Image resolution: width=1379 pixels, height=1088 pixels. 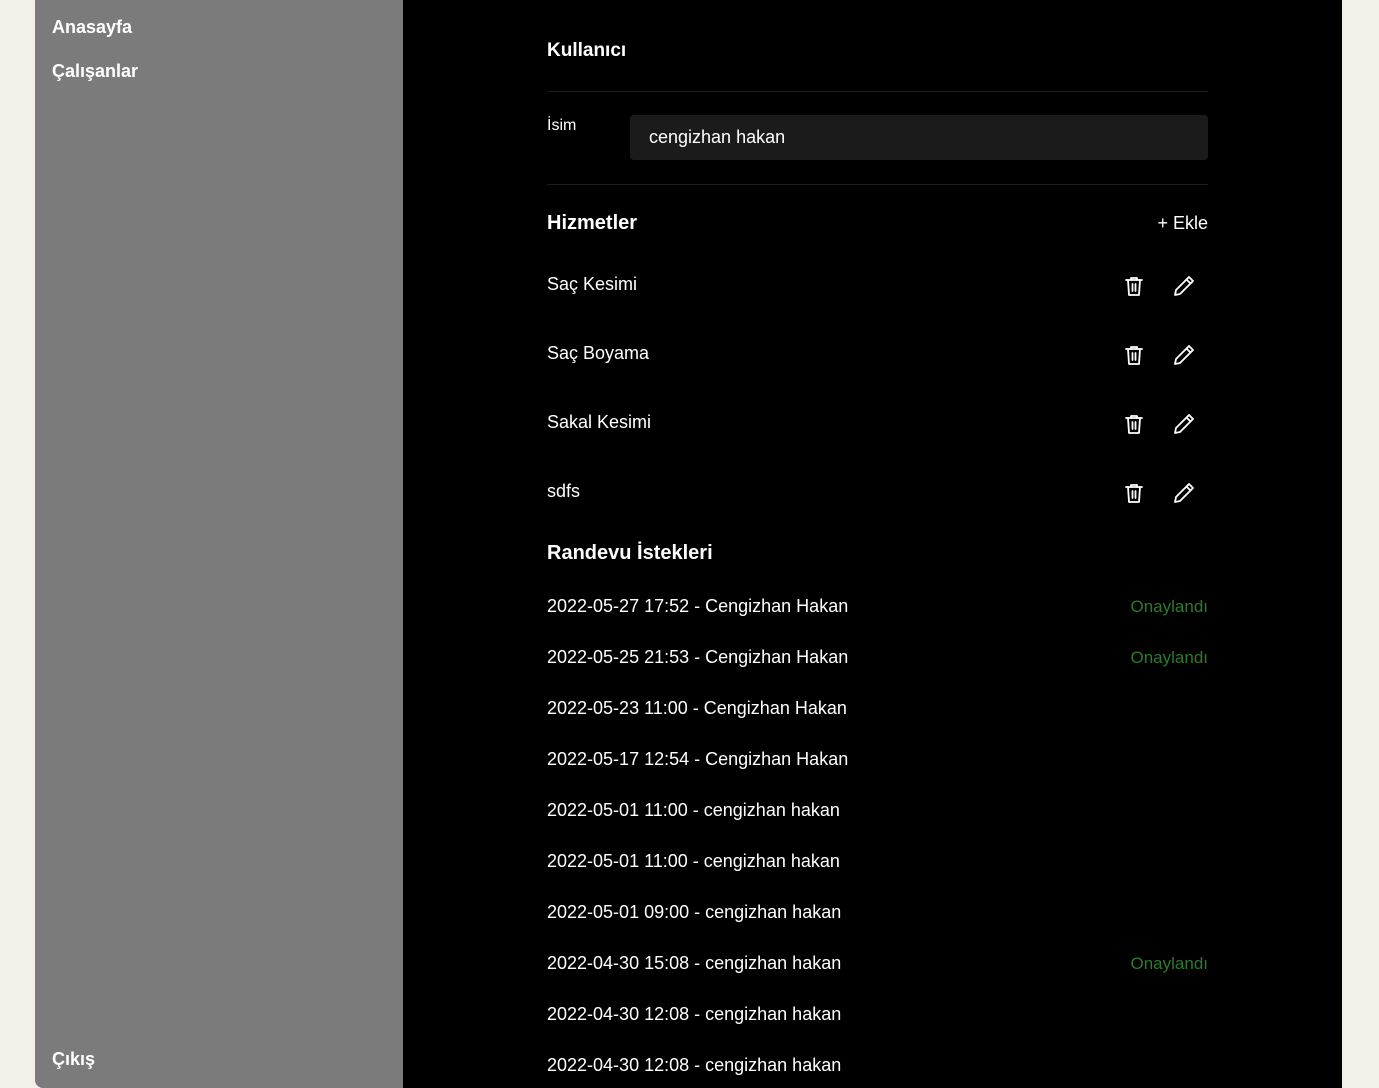 What do you see at coordinates (698, 606) in the screenshot?
I see `appointment-text: 2022-05-27 17:52 - Cengizhan Hakan` at bounding box center [698, 606].